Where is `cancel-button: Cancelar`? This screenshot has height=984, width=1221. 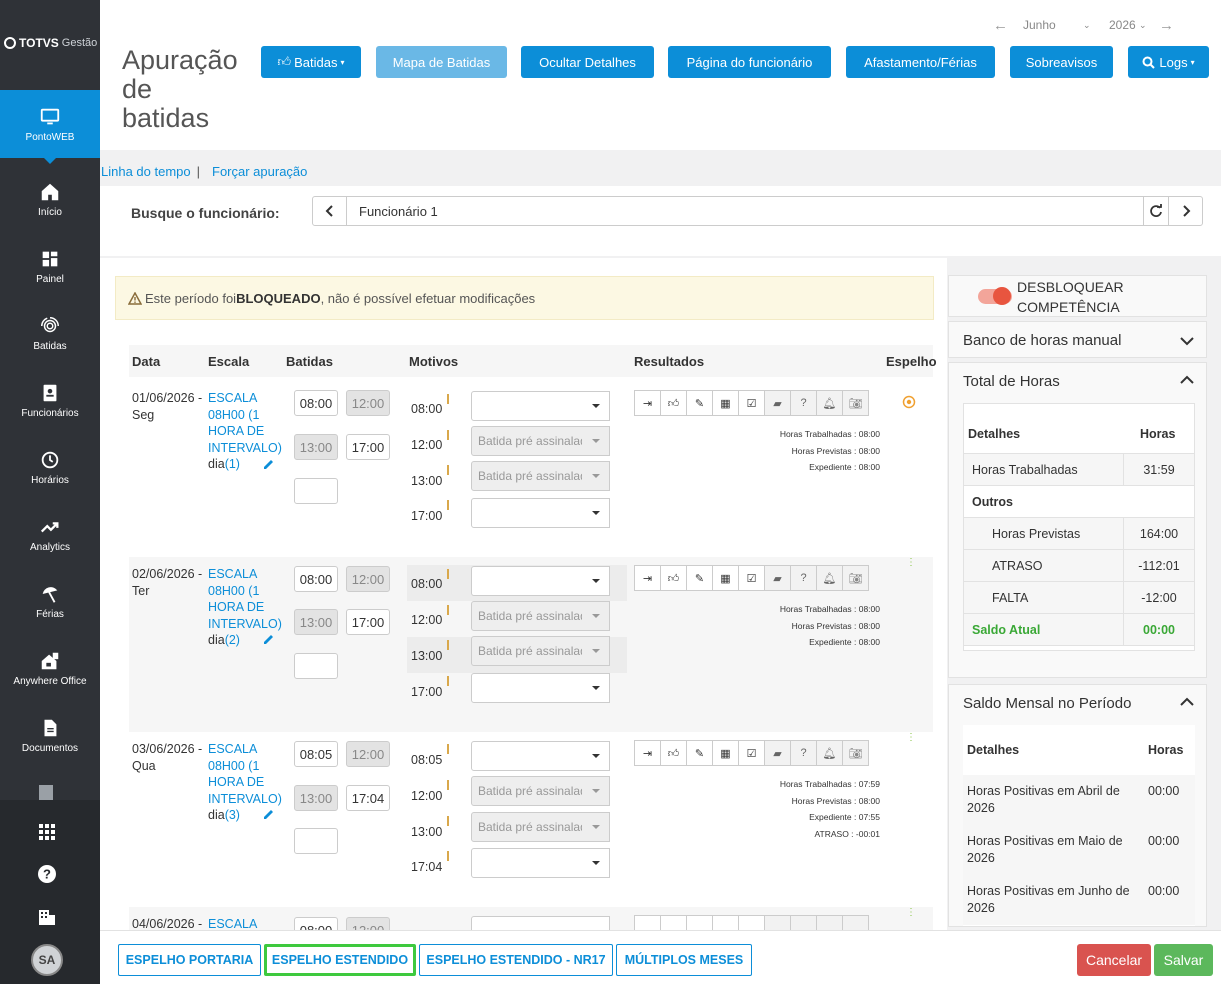 cancel-button: Cancelar is located at coordinates (1114, 960).